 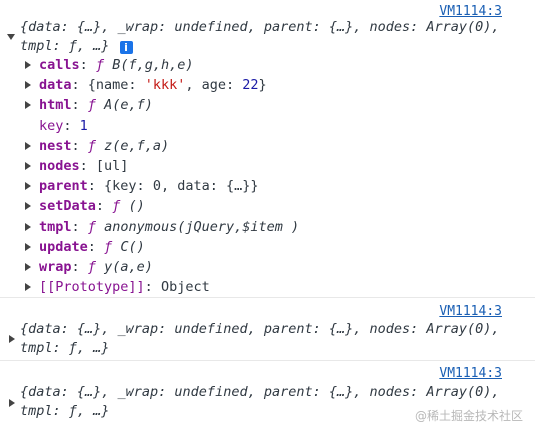 I want to click on property-row: [[Prototype]]: Object, so click(x=124, y=287).